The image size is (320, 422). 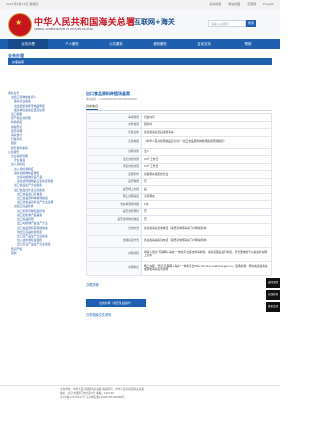 I want to click on info-value: 各直属海关投诉电话（请登录中国海关门户网站查询）, so click(x=206, y=241).